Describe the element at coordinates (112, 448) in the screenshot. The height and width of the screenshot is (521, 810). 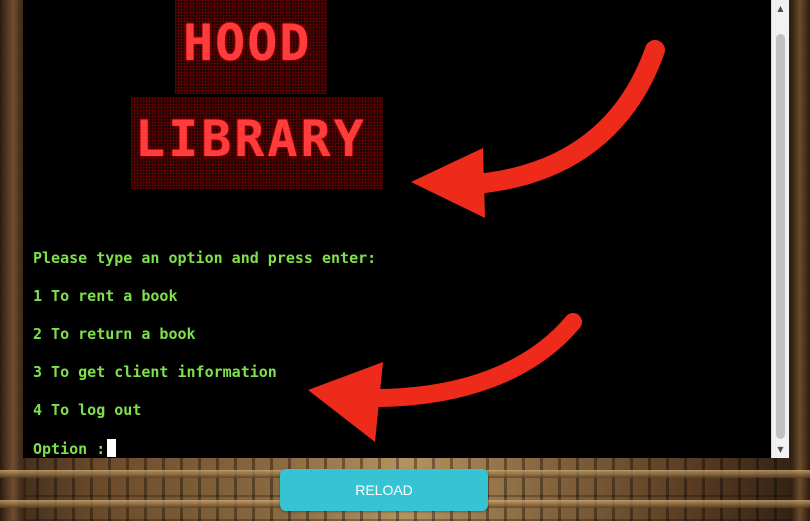
I see `text-cursor` at that location.